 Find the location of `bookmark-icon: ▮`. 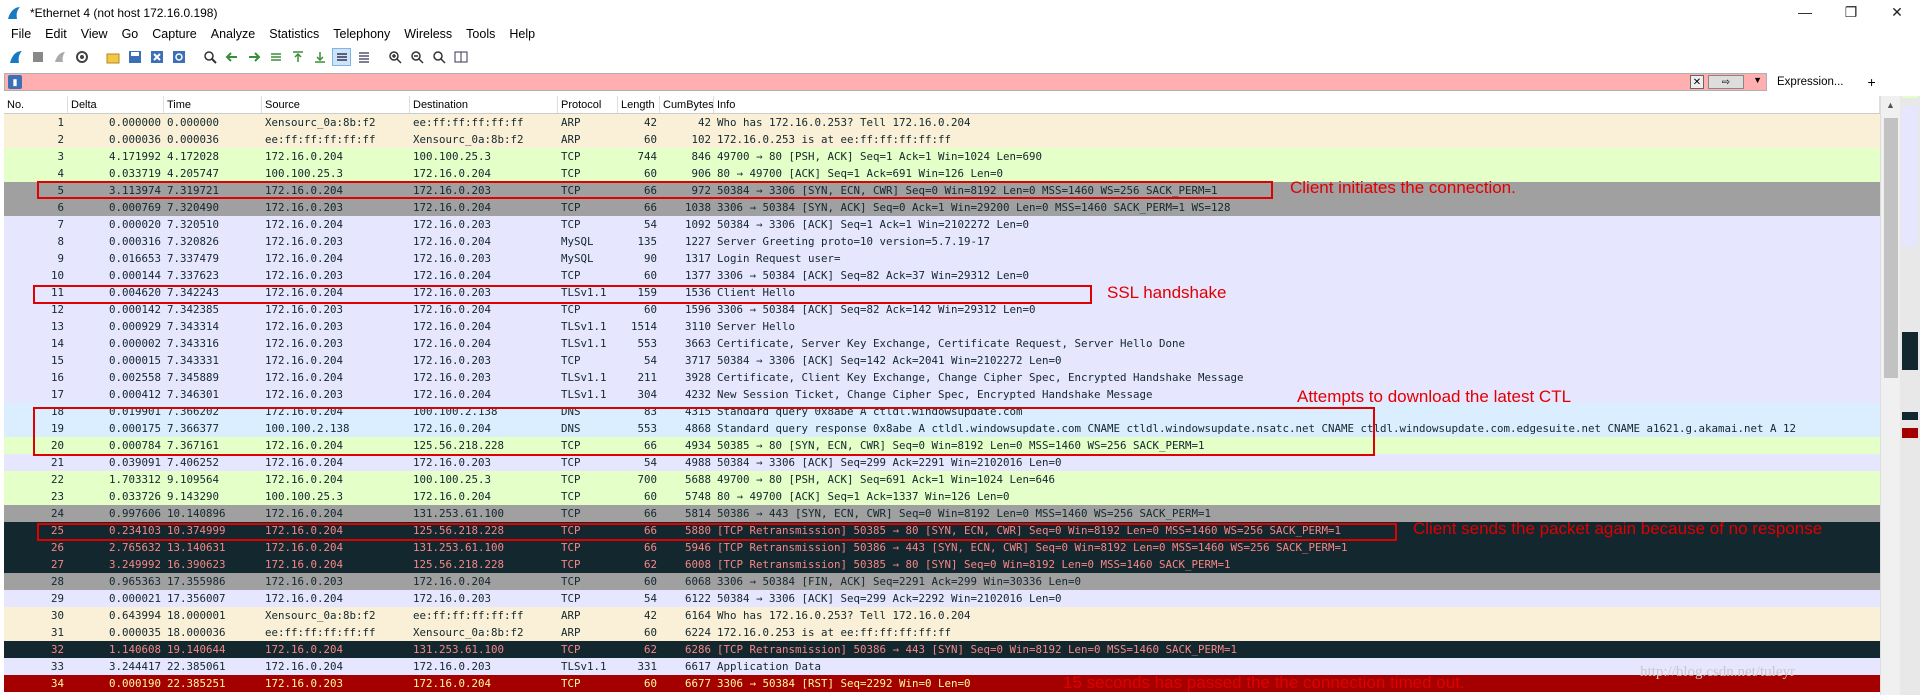

bookmark-icon: ▮ is located at coordinates (15, 82).